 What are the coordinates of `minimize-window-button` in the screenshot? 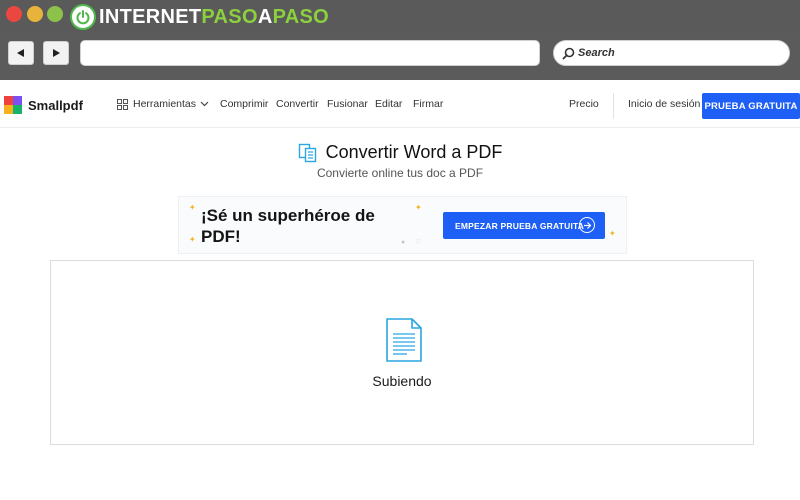 It's located at (35, 14).